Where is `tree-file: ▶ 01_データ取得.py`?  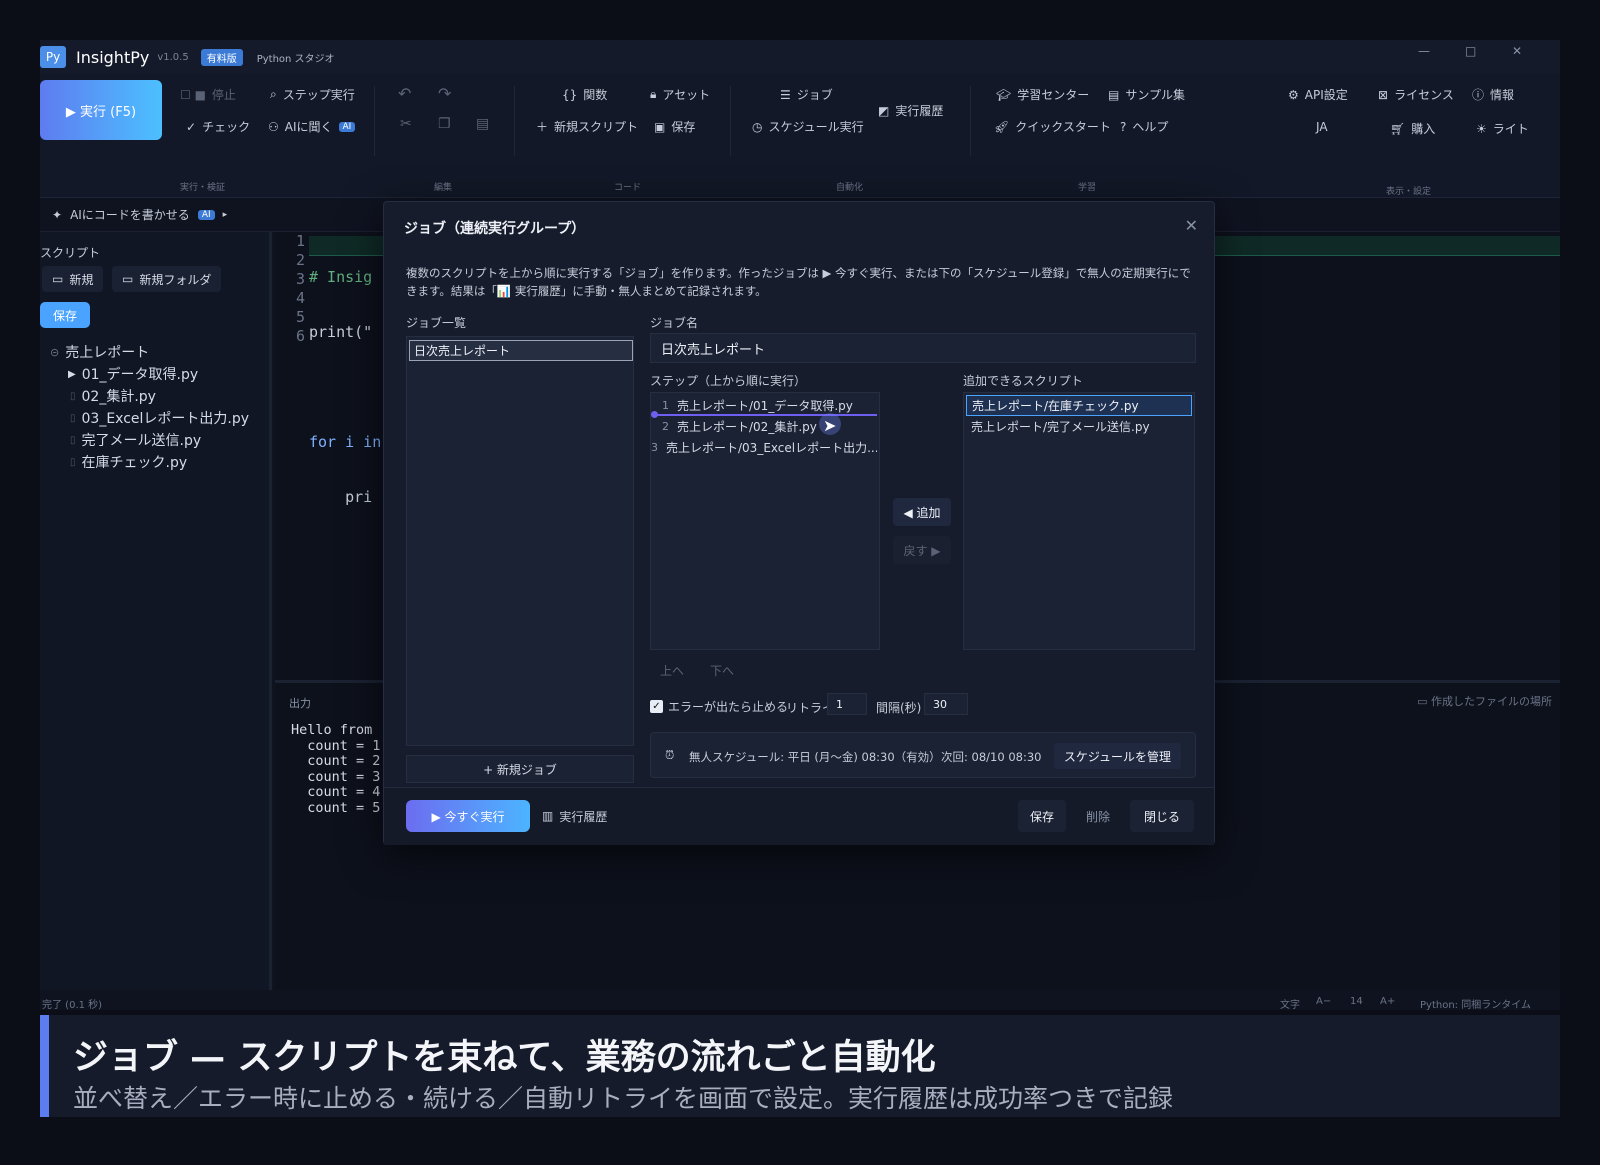
tree-file: ▶ 01_データ取得.py is located at coordinates (133, 374).